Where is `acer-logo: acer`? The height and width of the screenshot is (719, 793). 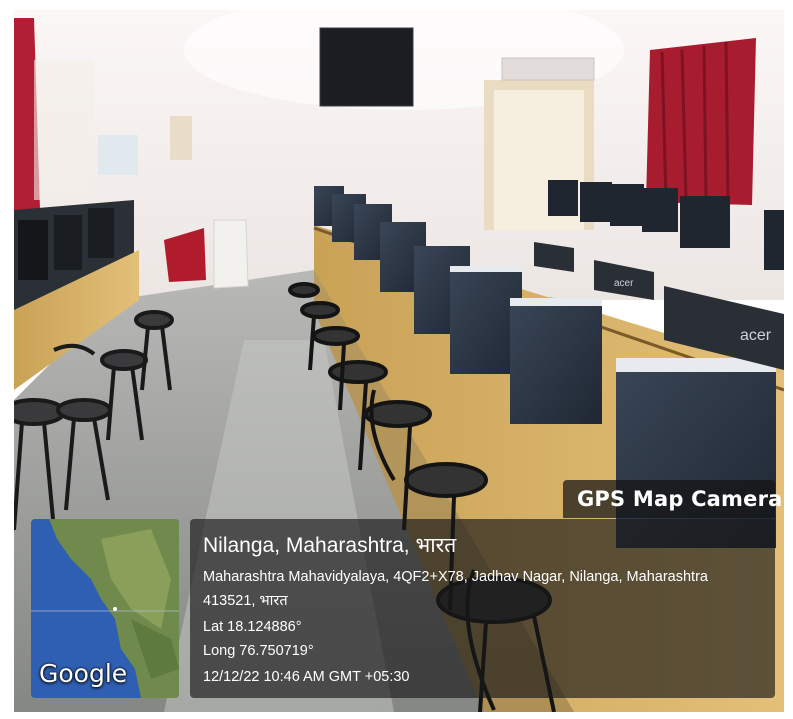 acer-logo: acer is located at coordinates (624, 283).